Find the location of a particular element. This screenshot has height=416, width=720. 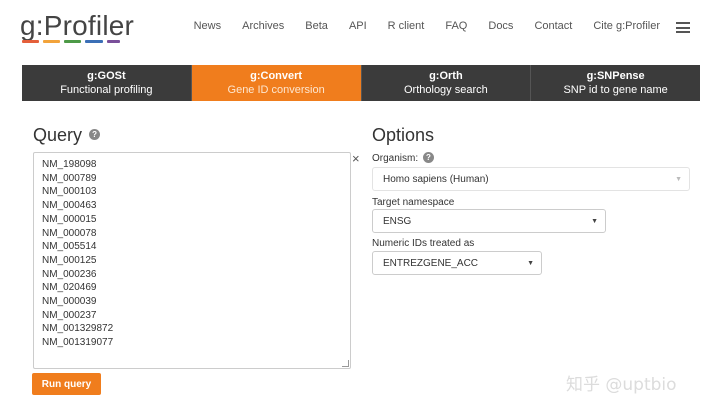

tab-subtitle: Functional profiling is located at coordinates (106, 90).